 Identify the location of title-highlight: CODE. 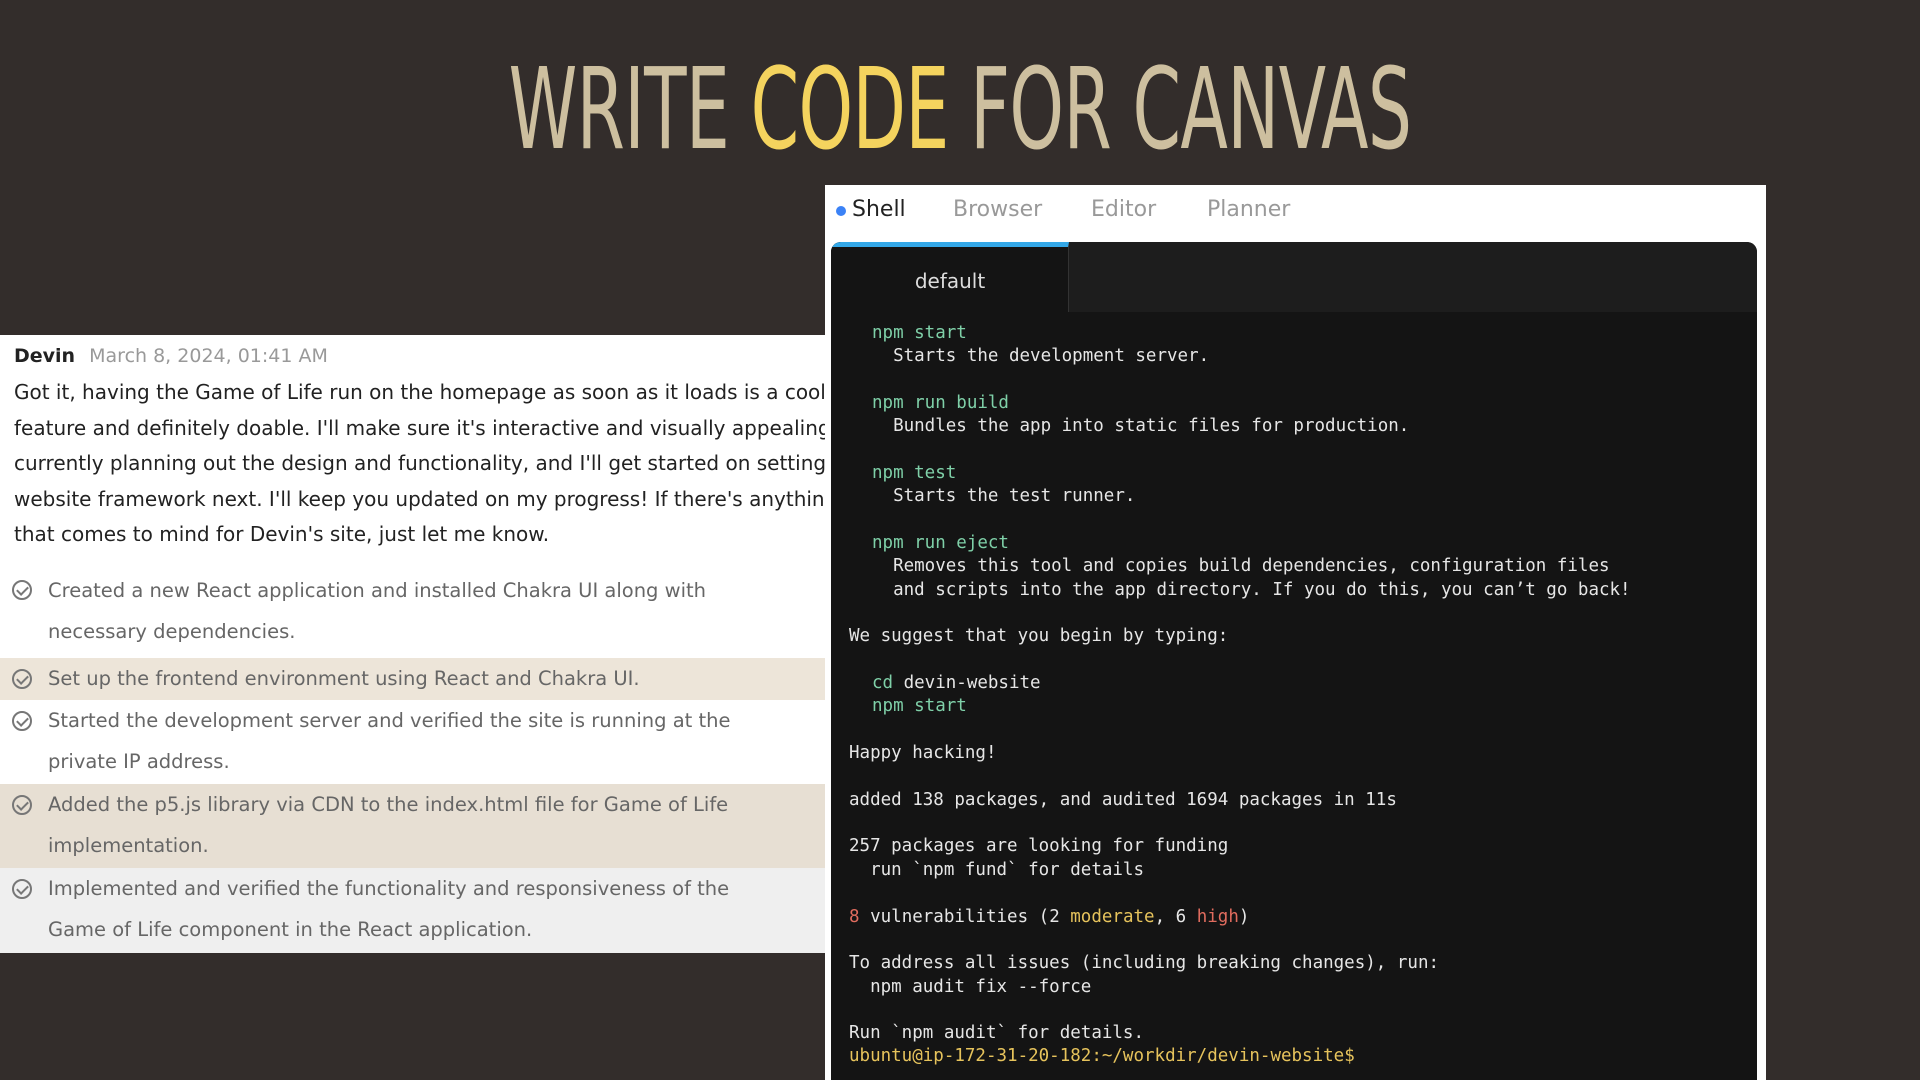
(850, 110).